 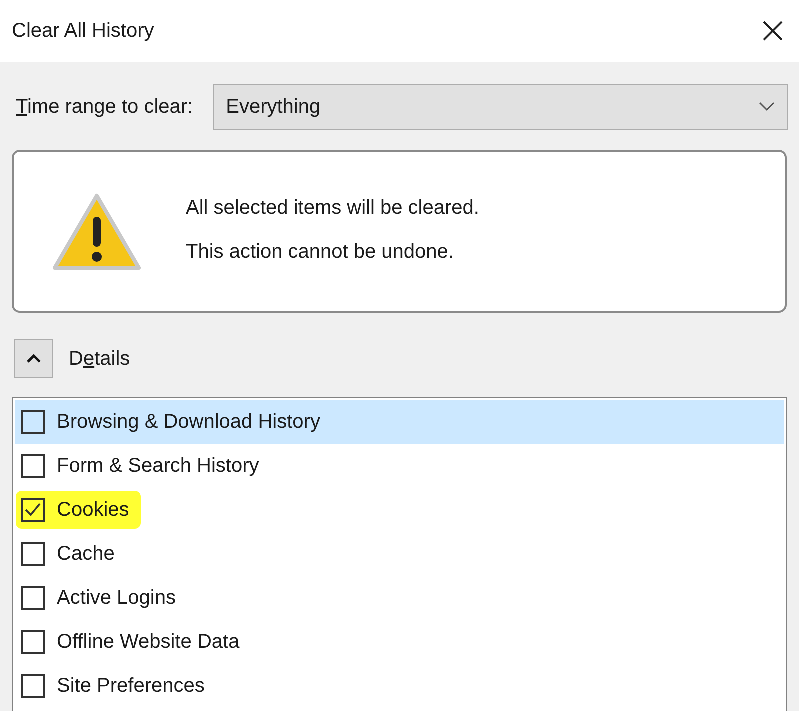 I want to click on close-icon, so click(x=773, y=31).